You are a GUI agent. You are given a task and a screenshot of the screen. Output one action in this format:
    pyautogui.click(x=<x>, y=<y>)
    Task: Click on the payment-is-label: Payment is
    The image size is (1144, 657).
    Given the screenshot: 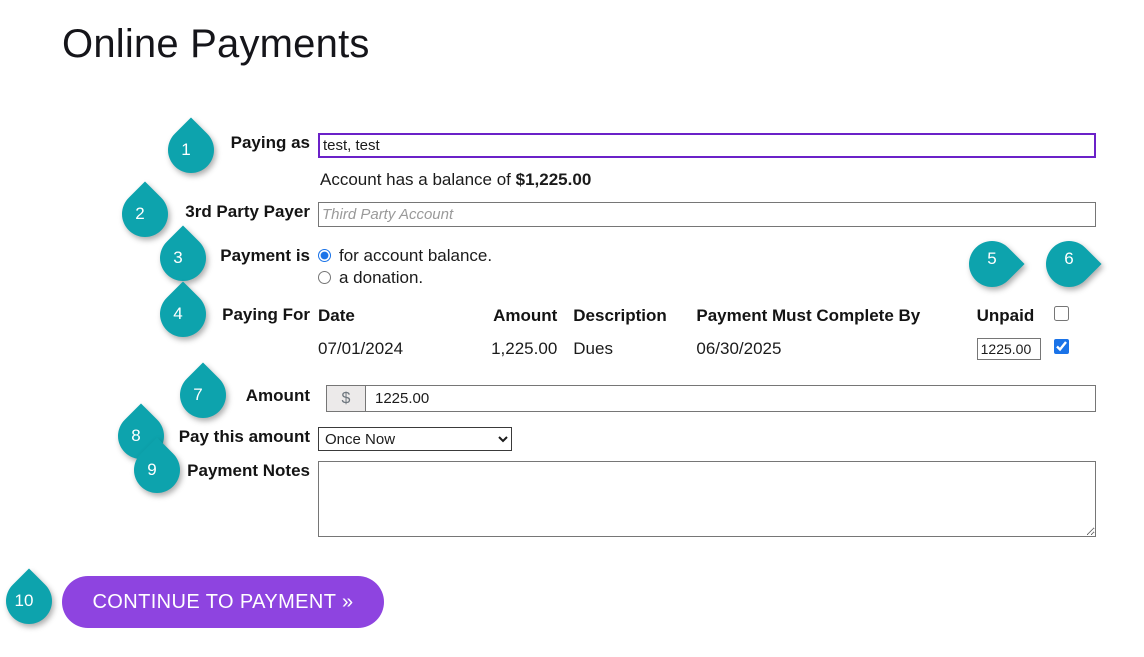 What is the action you would take?
    pyautogui.click(x=265, y=255)
    